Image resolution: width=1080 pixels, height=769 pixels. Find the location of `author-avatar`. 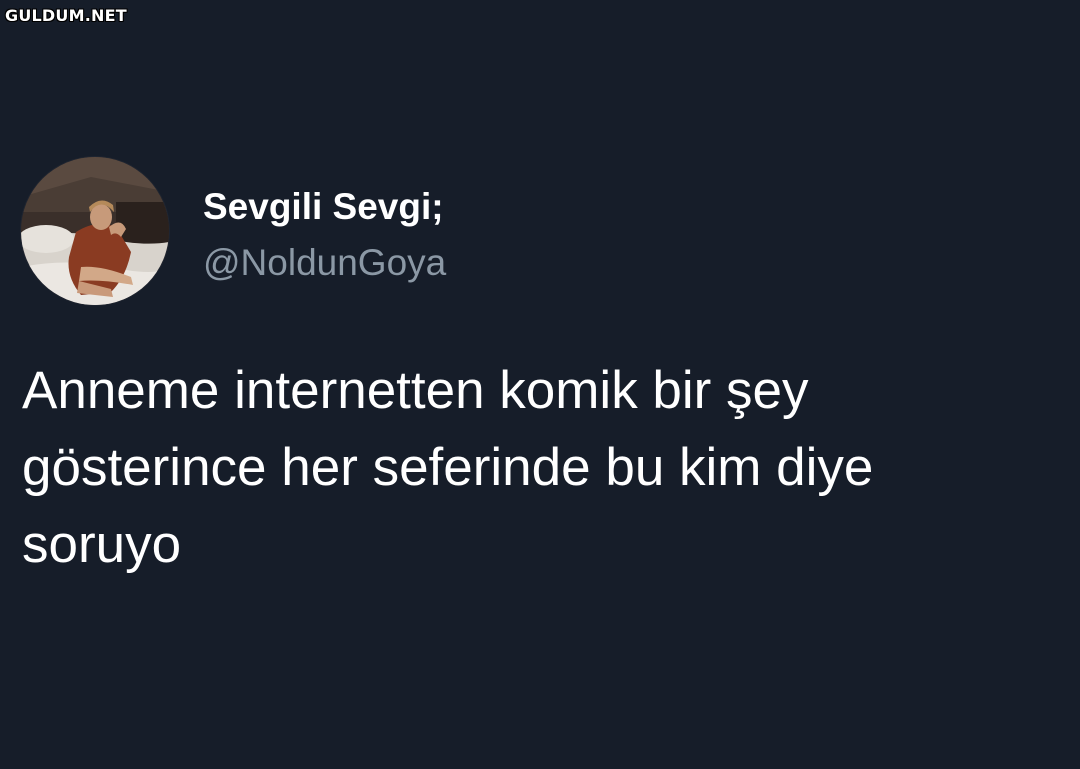

author-avatar is located at coordinates (95, 231).